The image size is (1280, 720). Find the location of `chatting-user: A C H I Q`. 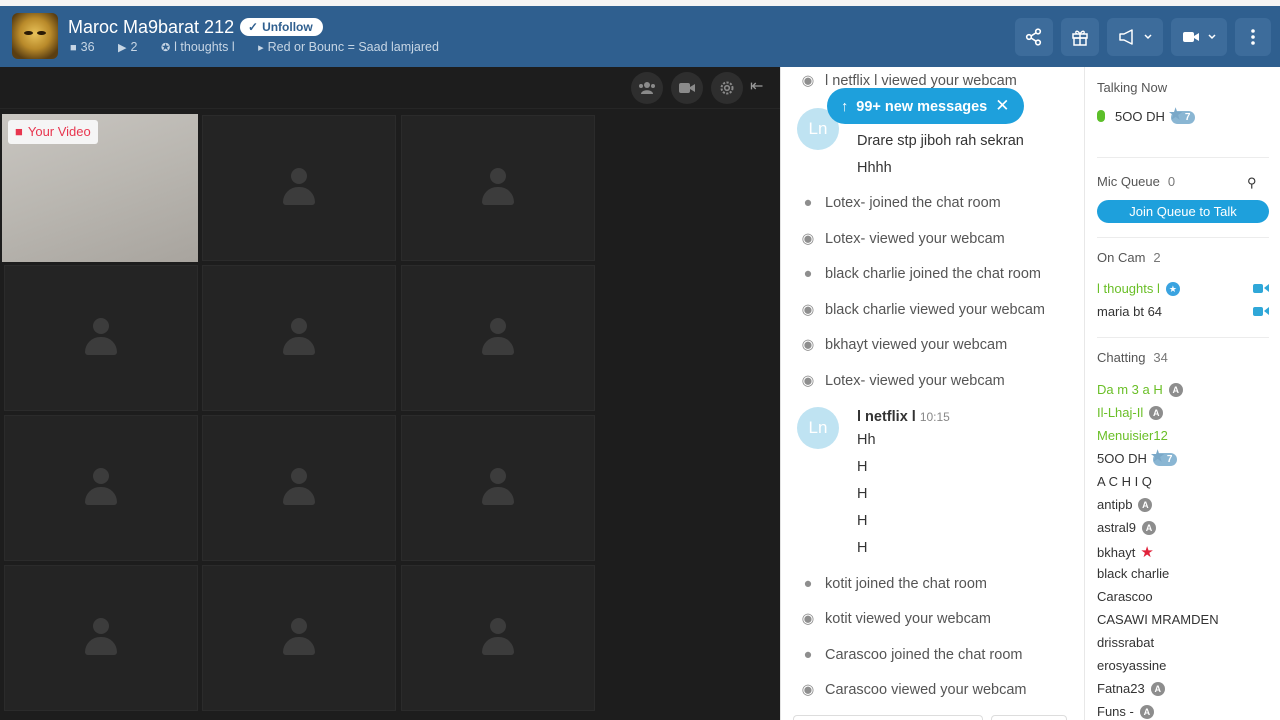

chatting-user: A C H I Q is located at coordinates (1124, 481).